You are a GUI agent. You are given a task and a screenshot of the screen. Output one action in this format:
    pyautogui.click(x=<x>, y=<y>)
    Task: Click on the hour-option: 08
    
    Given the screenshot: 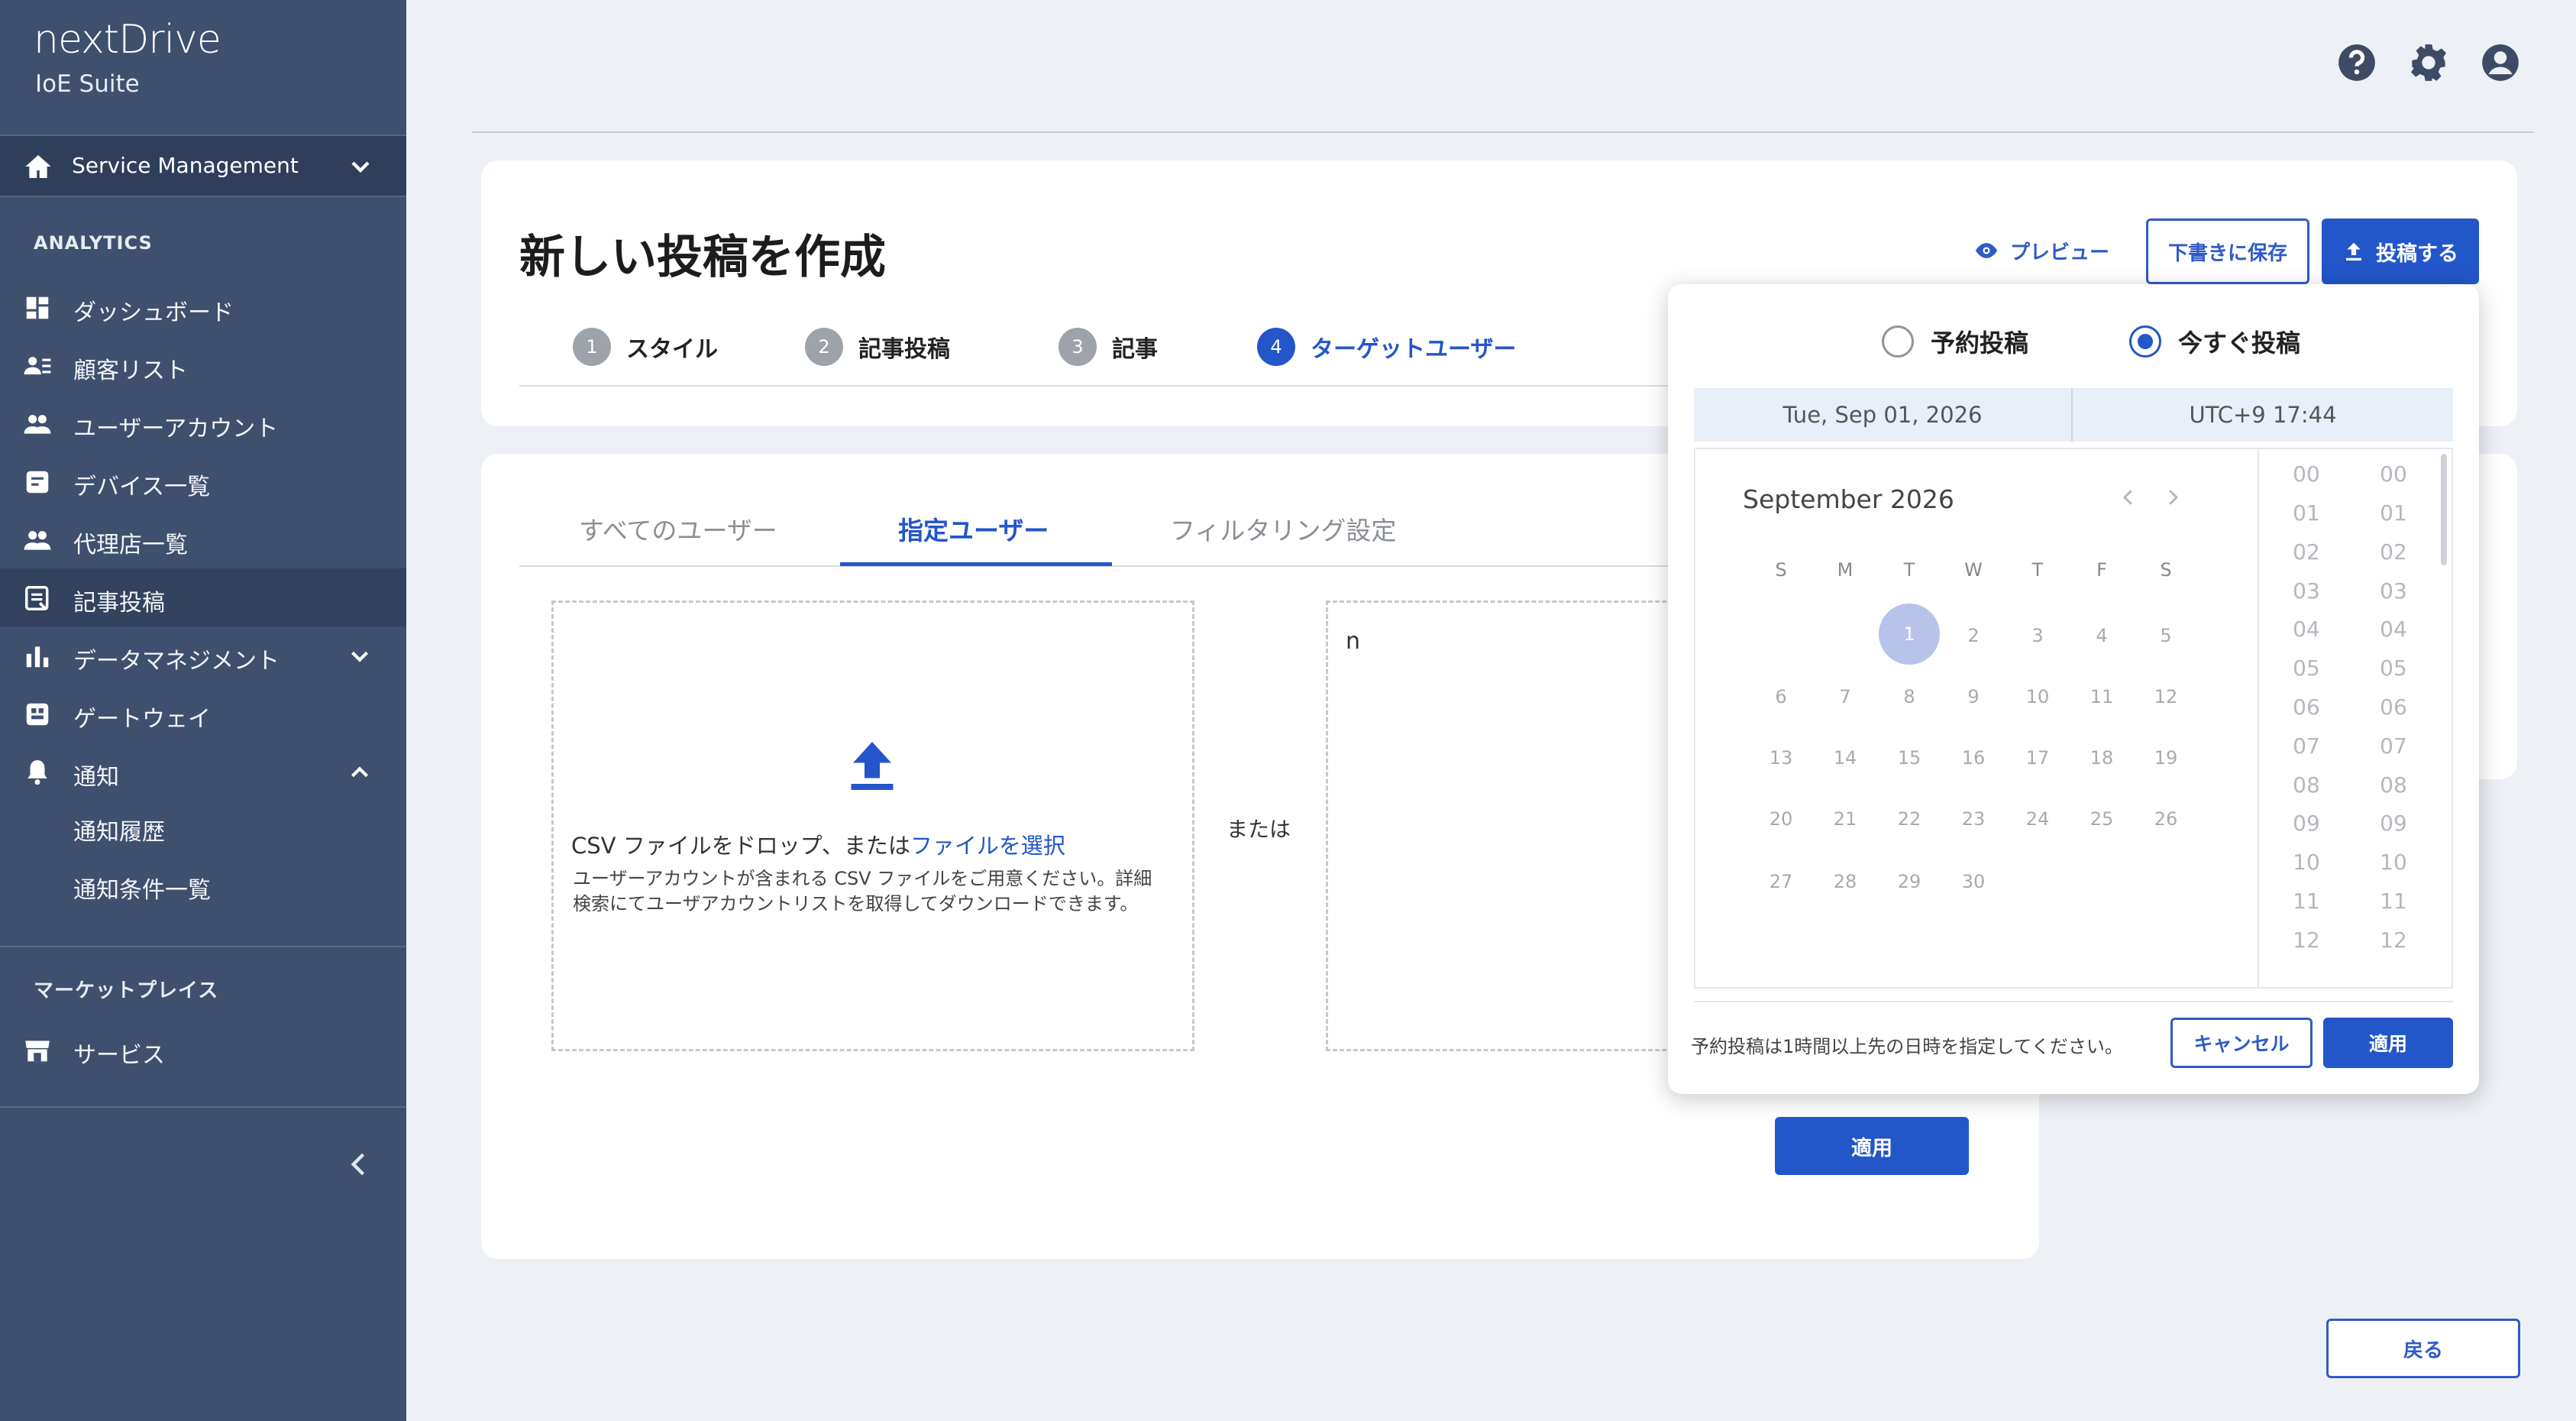 What is the action you would take?
    pyautogui.click(x=2306, y=785)
    